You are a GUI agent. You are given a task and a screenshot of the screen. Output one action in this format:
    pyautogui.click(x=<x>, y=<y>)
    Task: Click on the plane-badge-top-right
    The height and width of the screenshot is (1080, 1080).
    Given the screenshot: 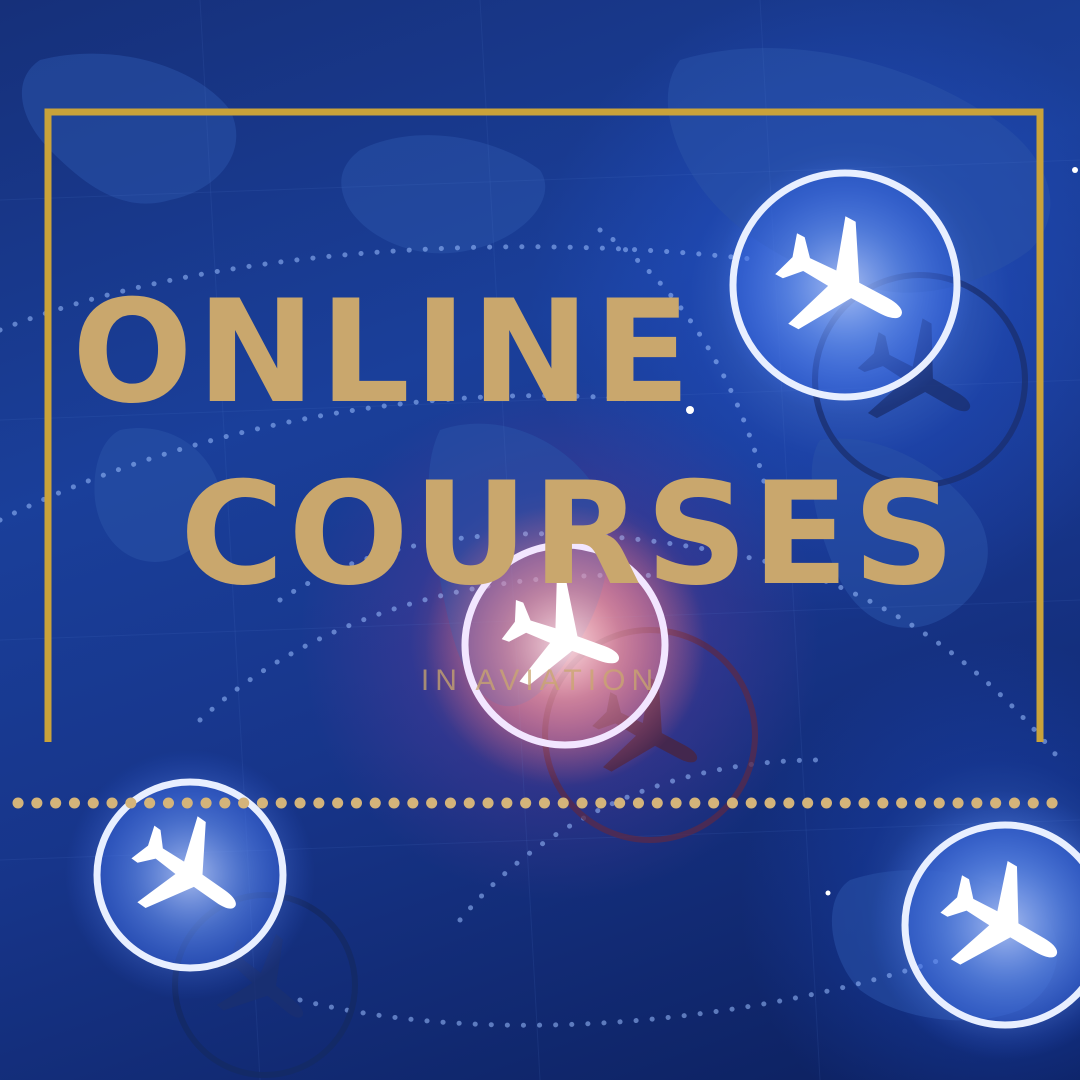 What is the action you would take?
    pyautogui.click(x=845, y=285)
    